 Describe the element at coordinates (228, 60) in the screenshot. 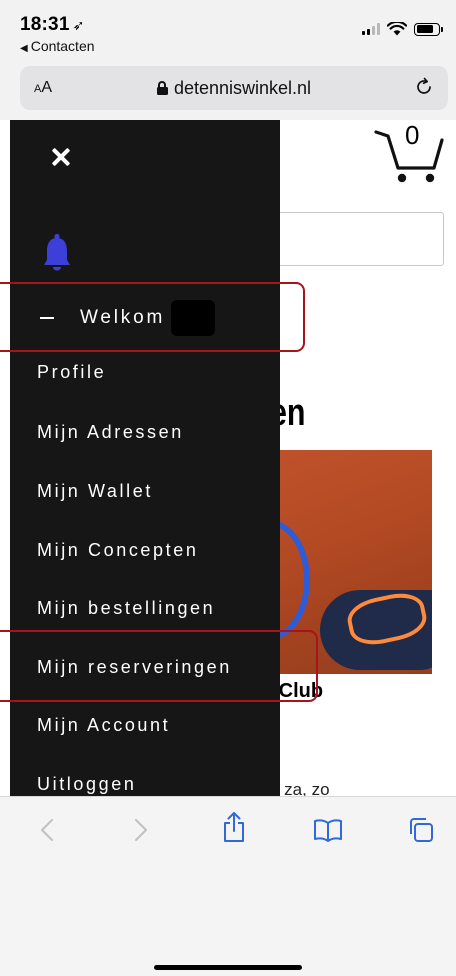

I see `browser-chrome: 18:31 ➶ ◀ Contacten AA detenniswinkel.nl` at that location.